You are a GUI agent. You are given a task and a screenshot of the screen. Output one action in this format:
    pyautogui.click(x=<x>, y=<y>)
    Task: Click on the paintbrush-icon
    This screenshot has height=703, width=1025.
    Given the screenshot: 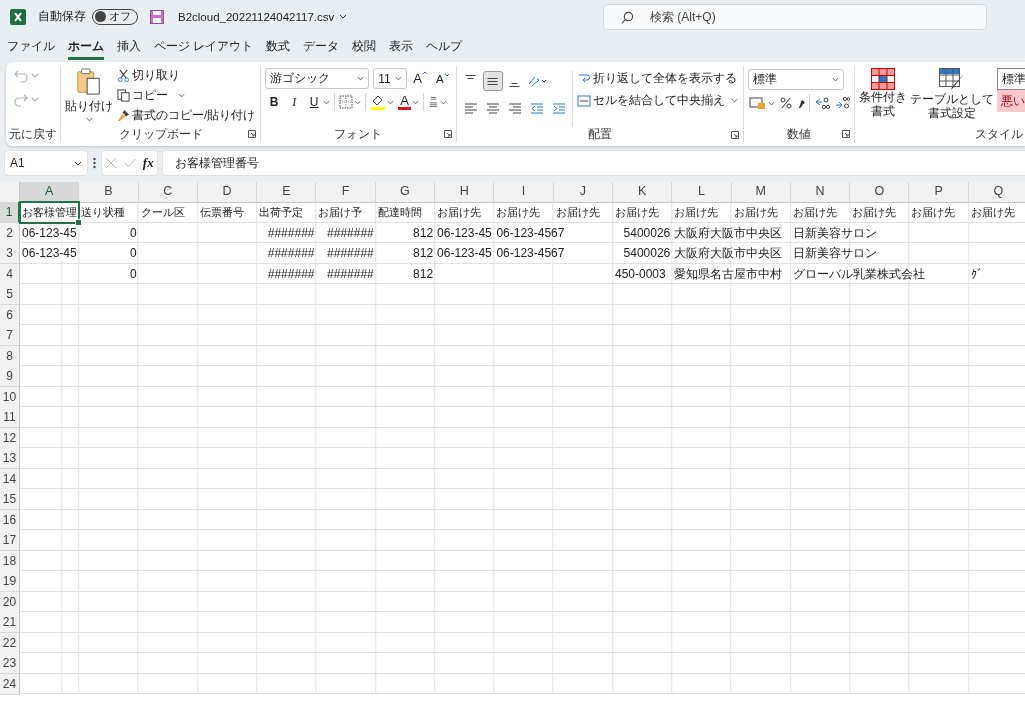 What is the action you would take?
    pyautogui.click(x=123, y=115)
    